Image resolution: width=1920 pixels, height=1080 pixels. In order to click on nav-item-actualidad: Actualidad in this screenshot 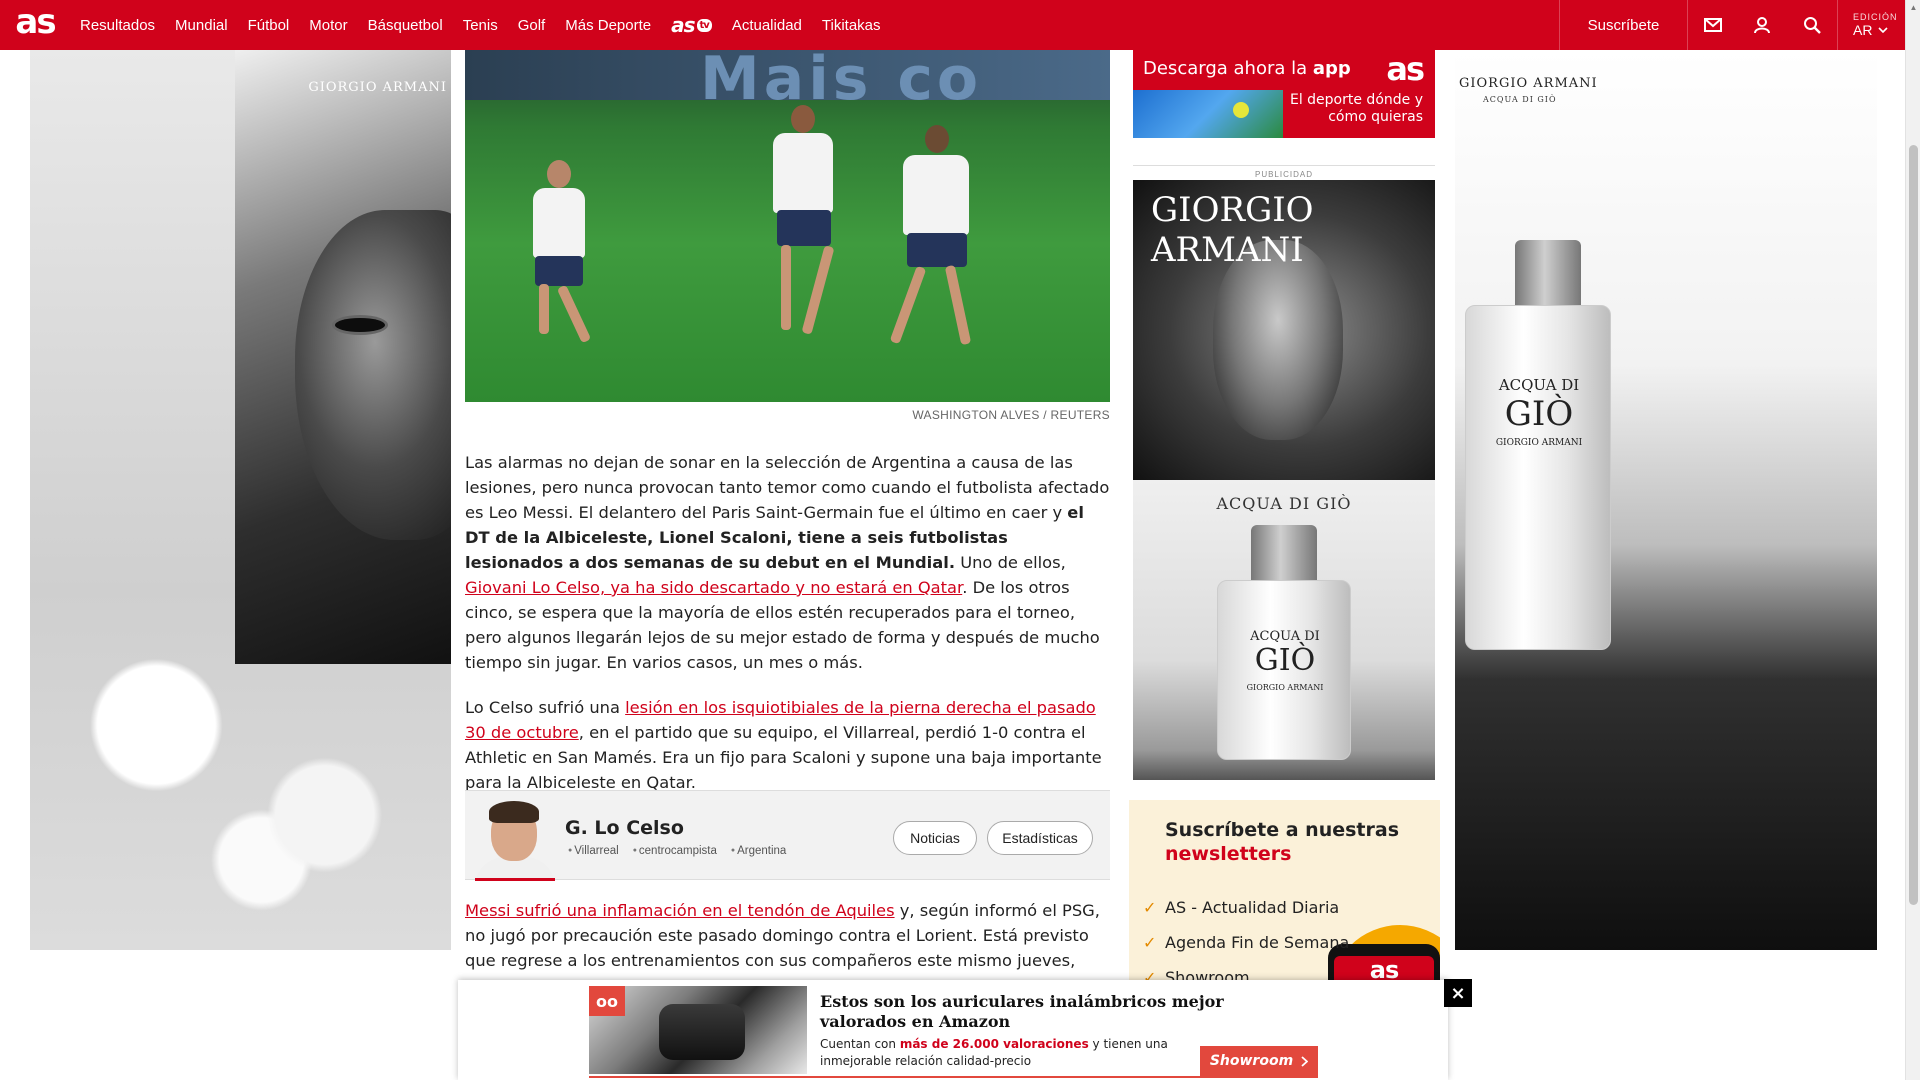, I will do `click(767, 25)`.